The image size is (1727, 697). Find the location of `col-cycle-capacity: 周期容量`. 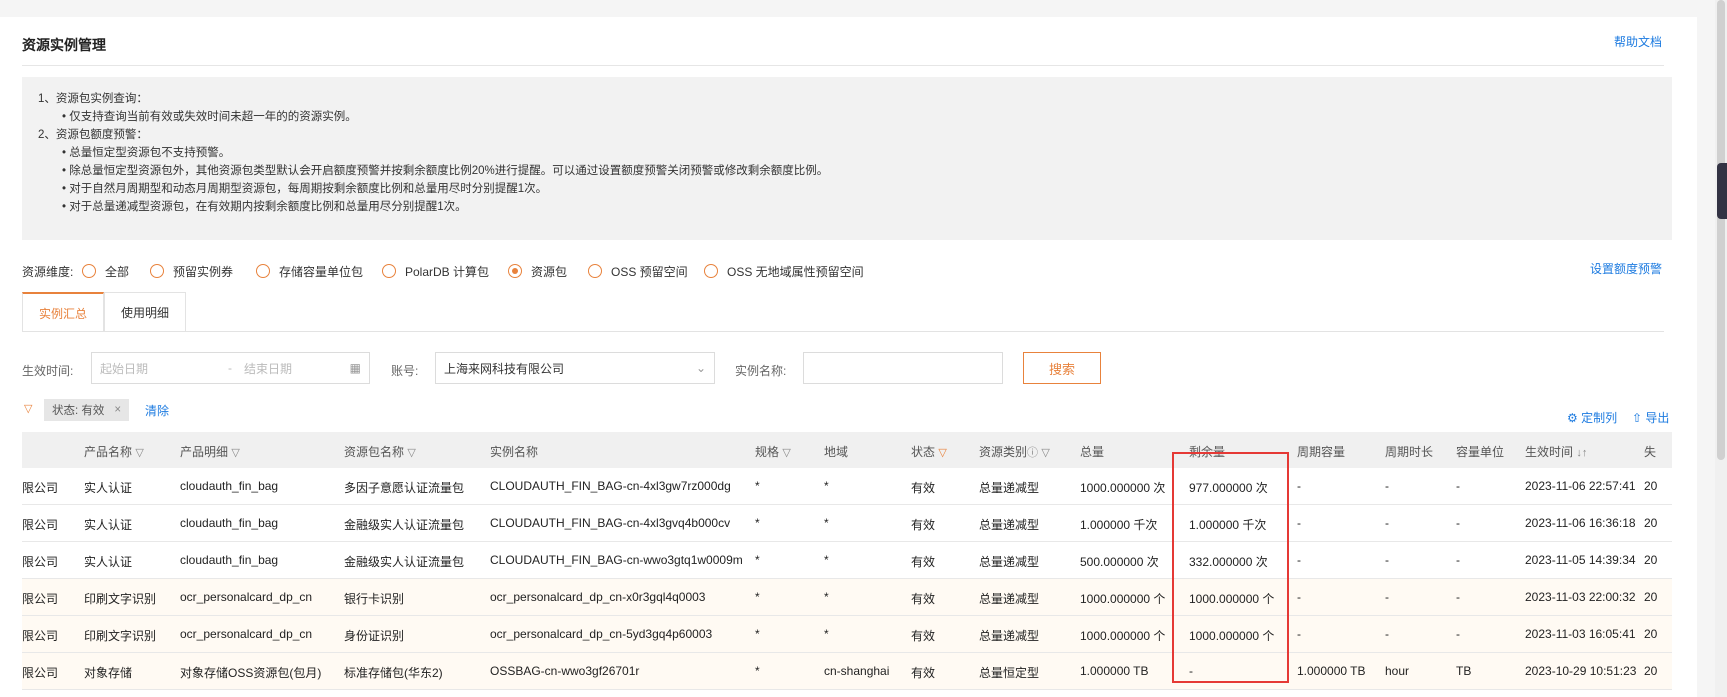

col-cycle-capacity: 周期容量 is located at coordinates (1321, 452).